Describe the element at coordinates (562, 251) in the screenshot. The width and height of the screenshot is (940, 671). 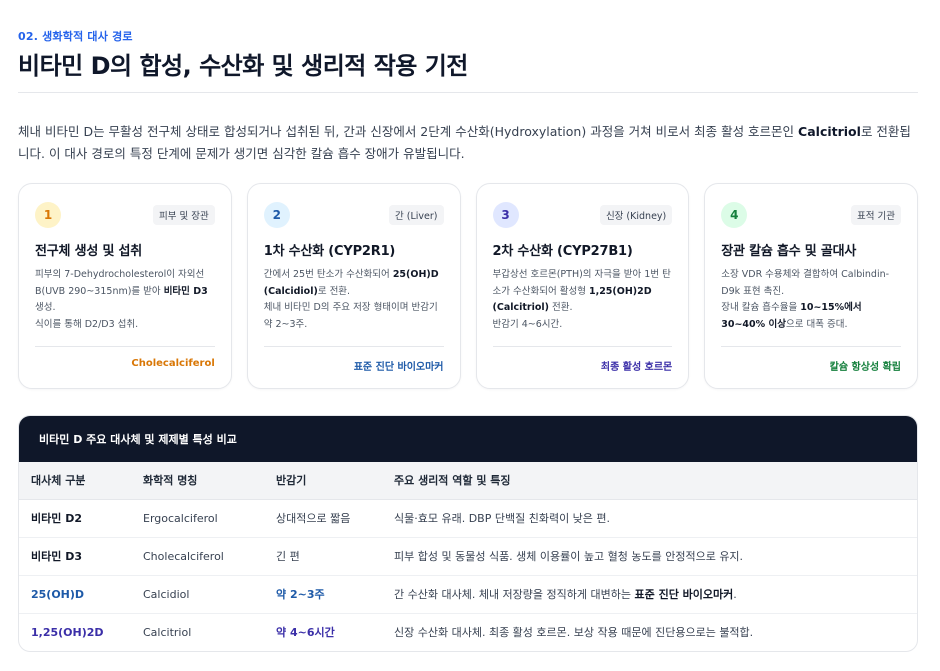
I see `card-title: 2차 수산화 (CYP27B1)` at that location.